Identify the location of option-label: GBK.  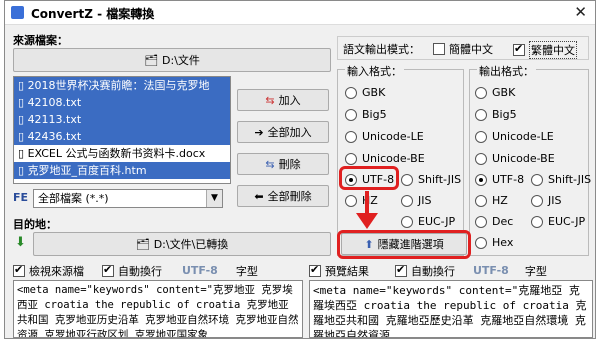
(504, 92).